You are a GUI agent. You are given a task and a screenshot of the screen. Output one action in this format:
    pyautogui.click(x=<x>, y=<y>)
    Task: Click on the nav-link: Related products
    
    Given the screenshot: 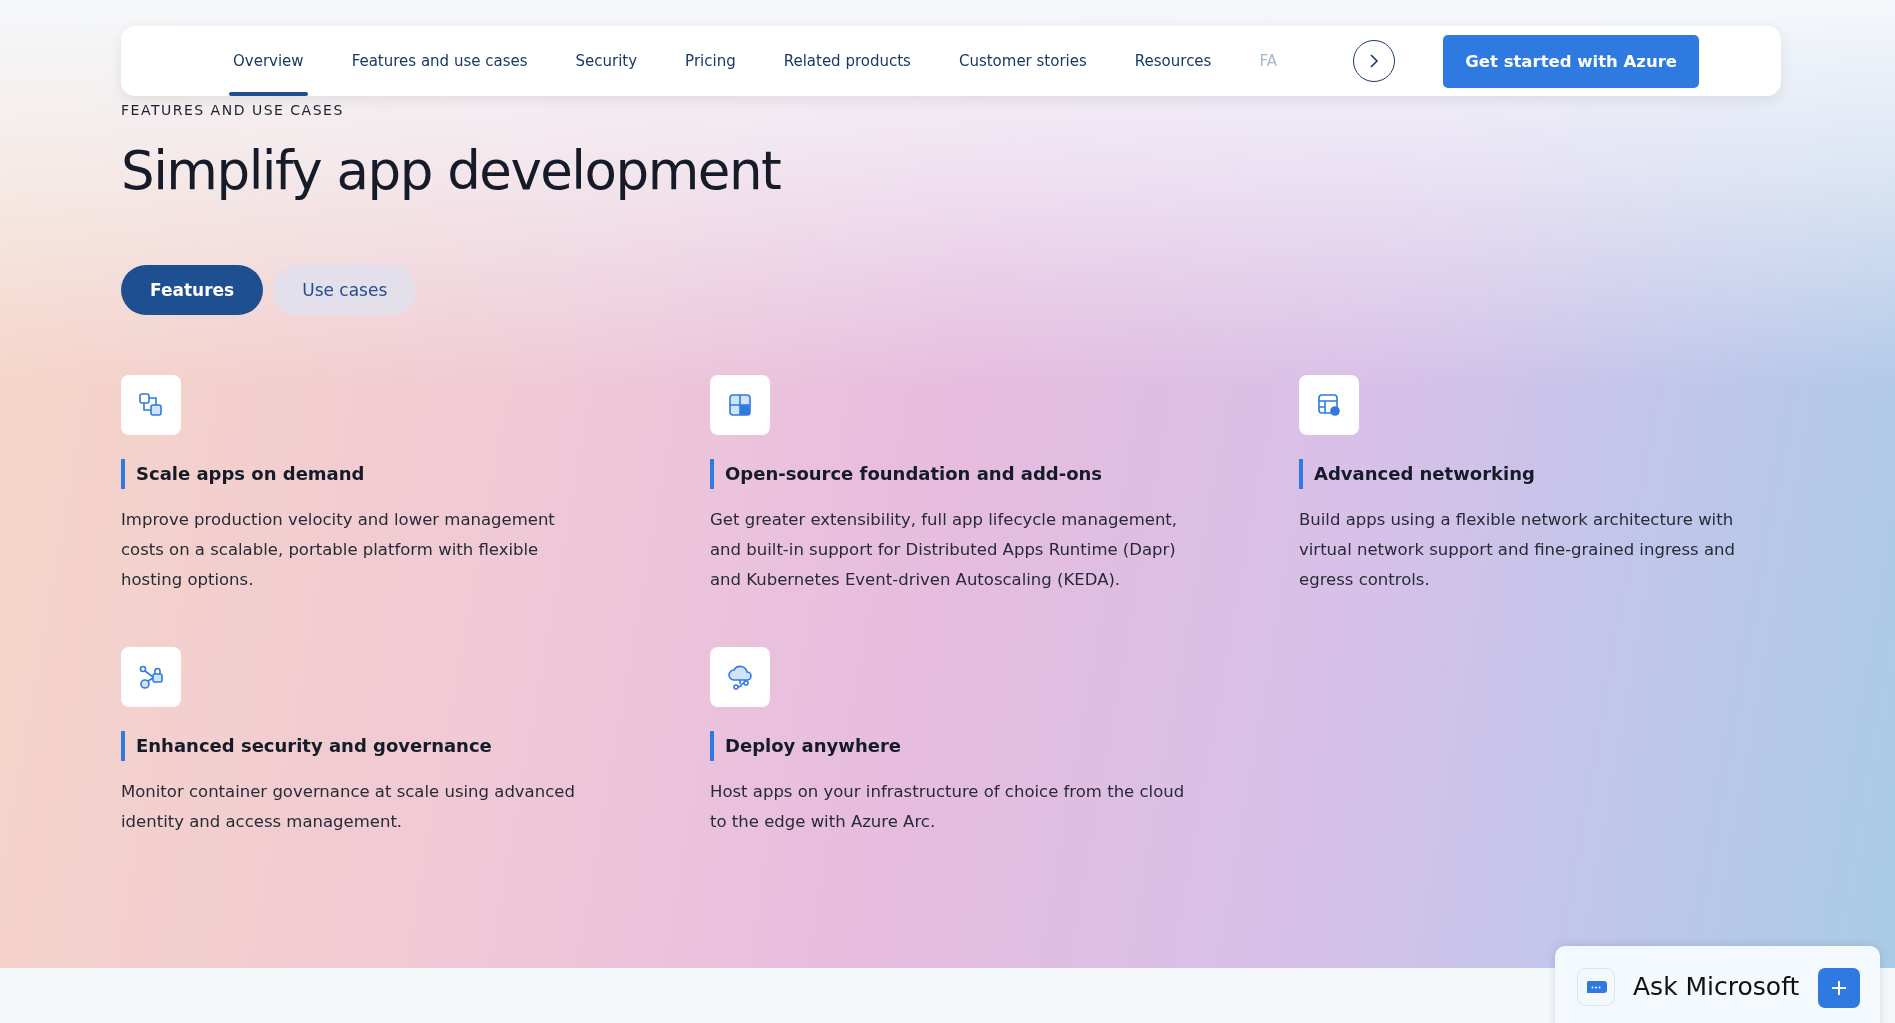 What is the action you would take?
    pyautogui.click(x=847, y=61)
    